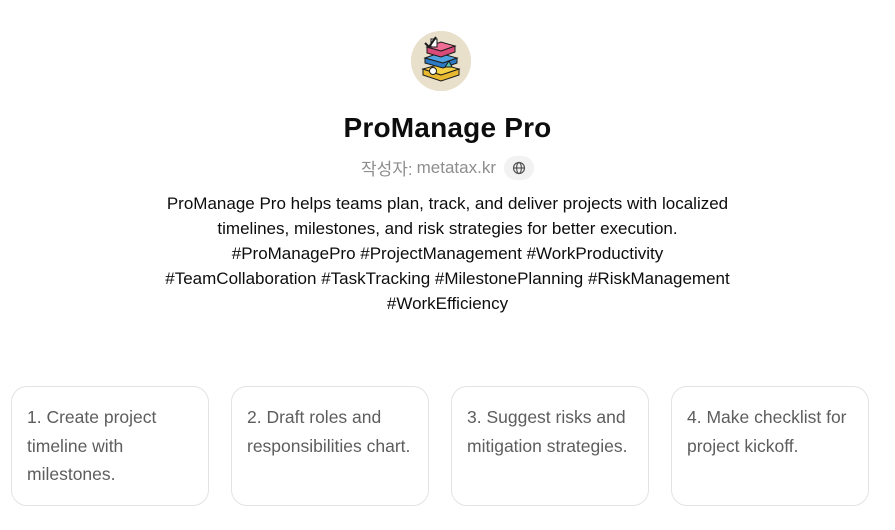  I want to click on conversation-starter: 4. Make checklist for project kickoff., so click(770, 446).